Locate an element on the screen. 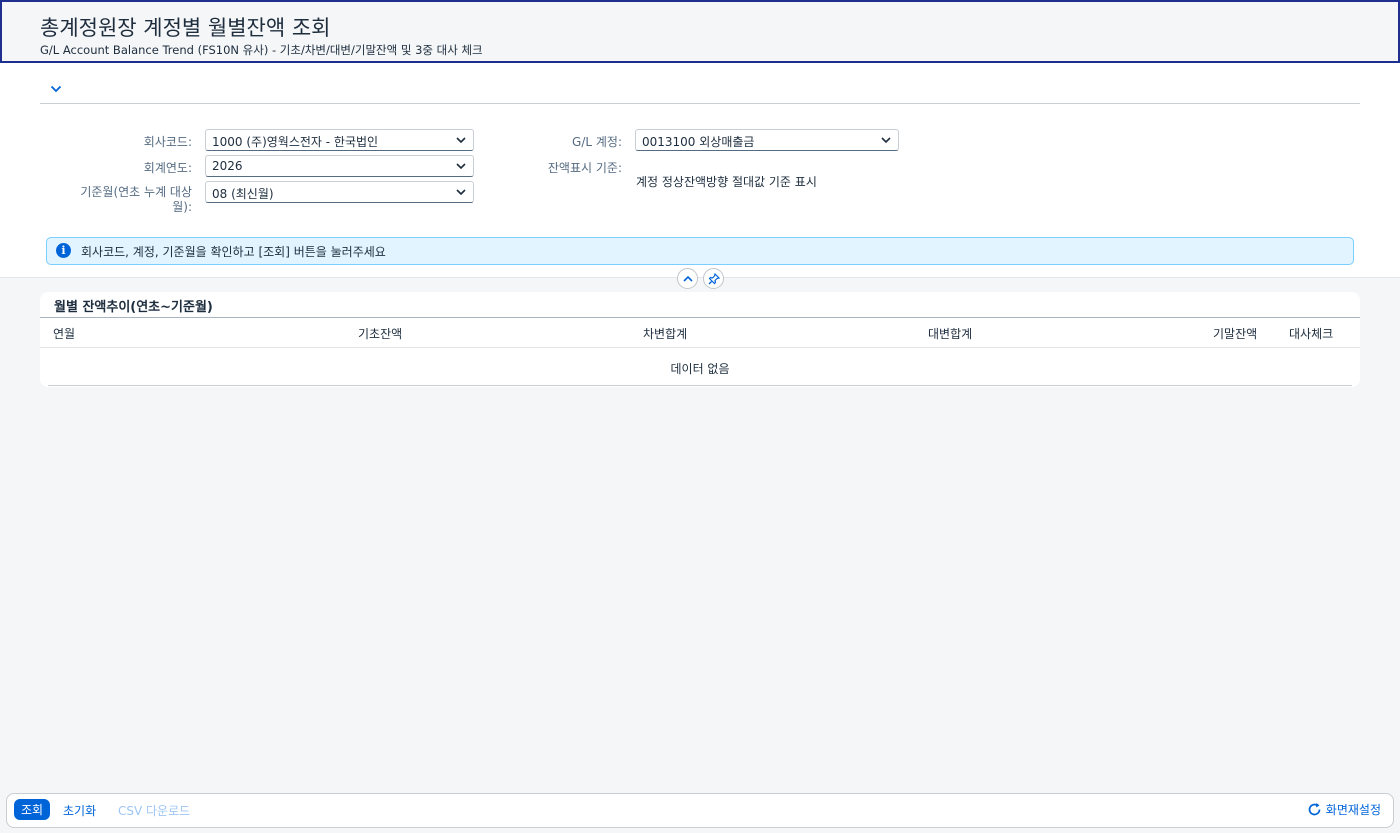  period-value: 08 (최신월) is located at coordinates (243, 194).